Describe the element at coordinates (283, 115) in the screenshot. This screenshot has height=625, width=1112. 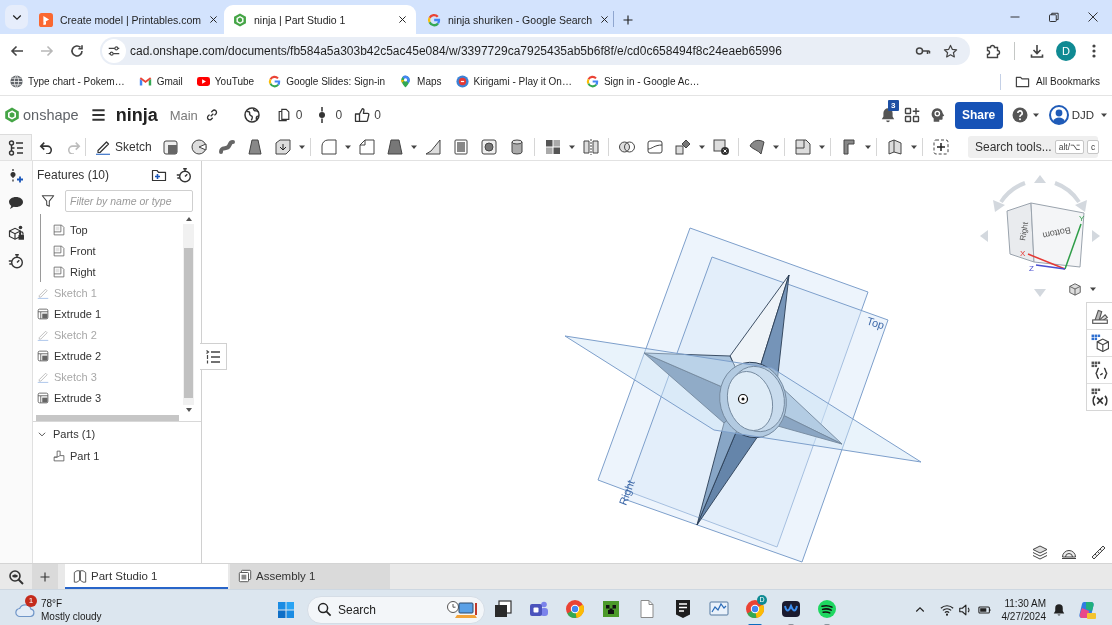
I see `copy-icon` at that location.